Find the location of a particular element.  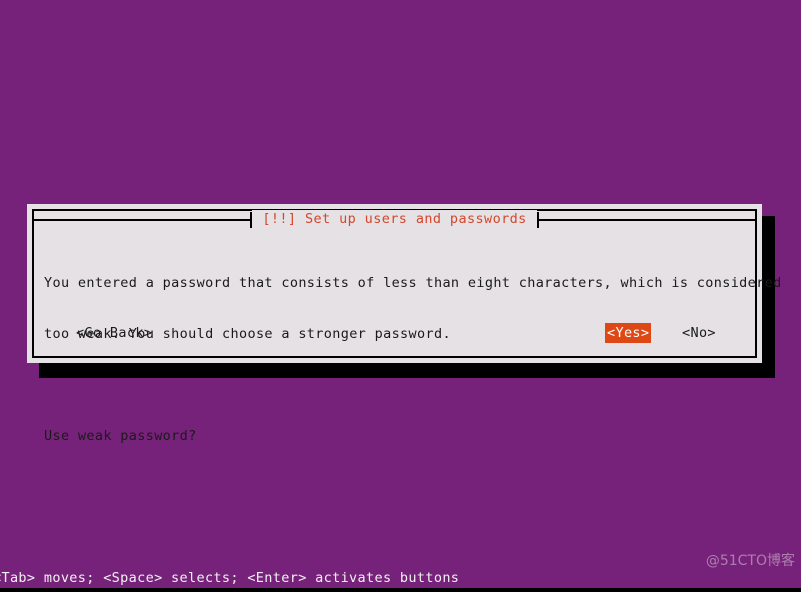

watermark: @51CTO博客 is located at coordinates (750, 561).